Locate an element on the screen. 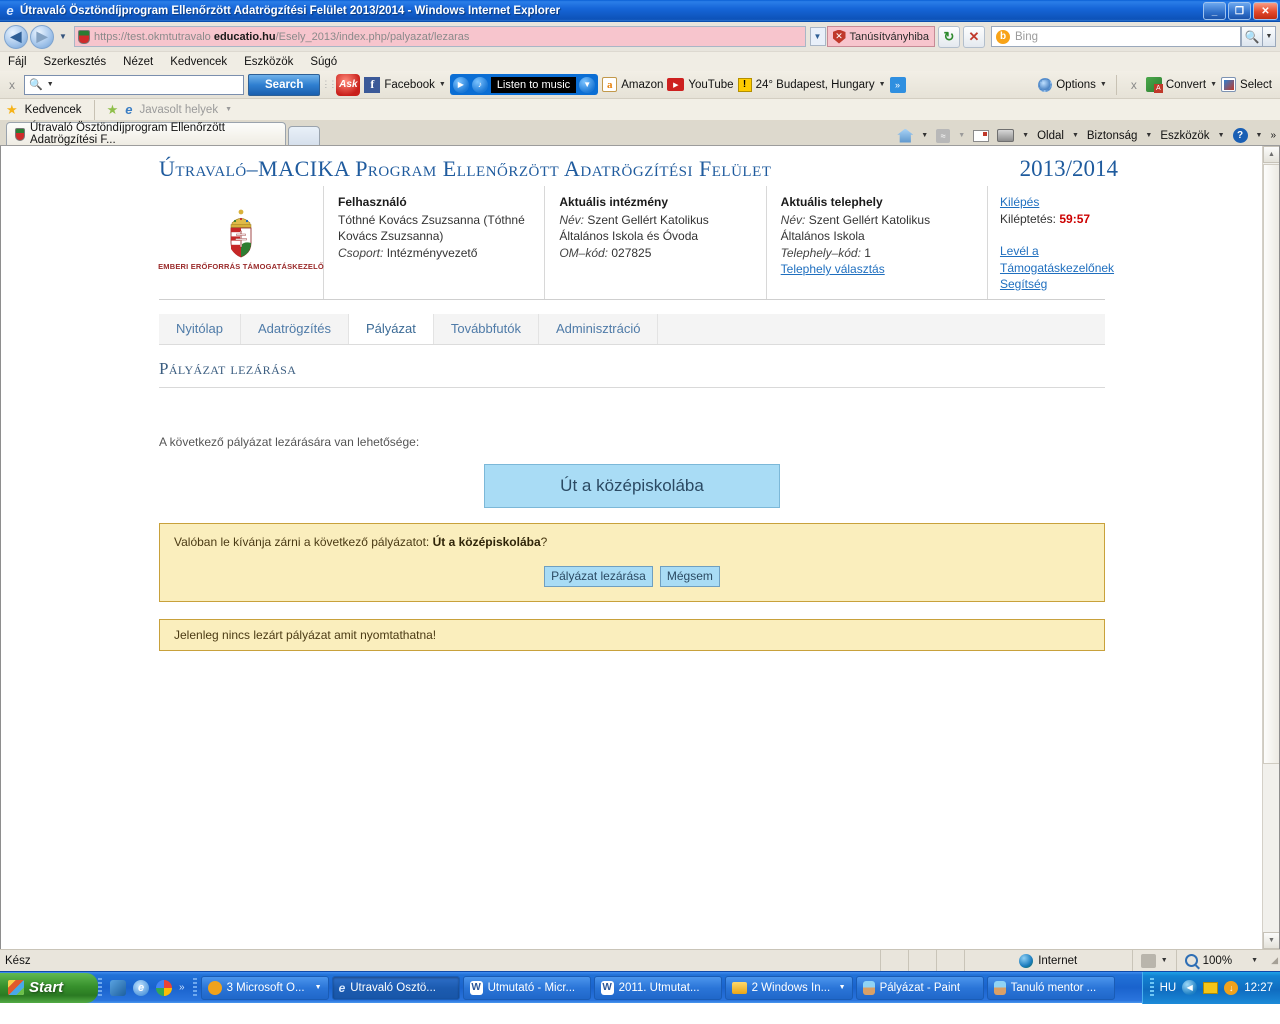 This screenshot has width=1280, height=1024. select-button: Select is located at coordinates (1246, 84).